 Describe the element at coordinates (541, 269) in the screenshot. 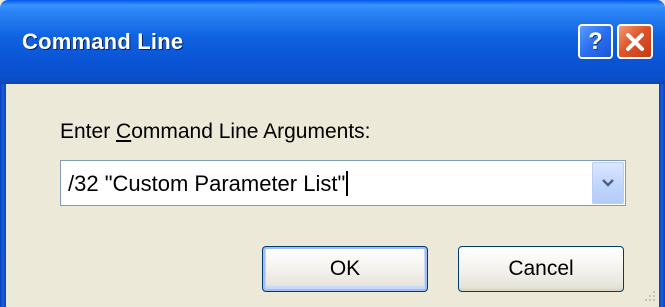

I see `cancel-button: Cancel` at that location.